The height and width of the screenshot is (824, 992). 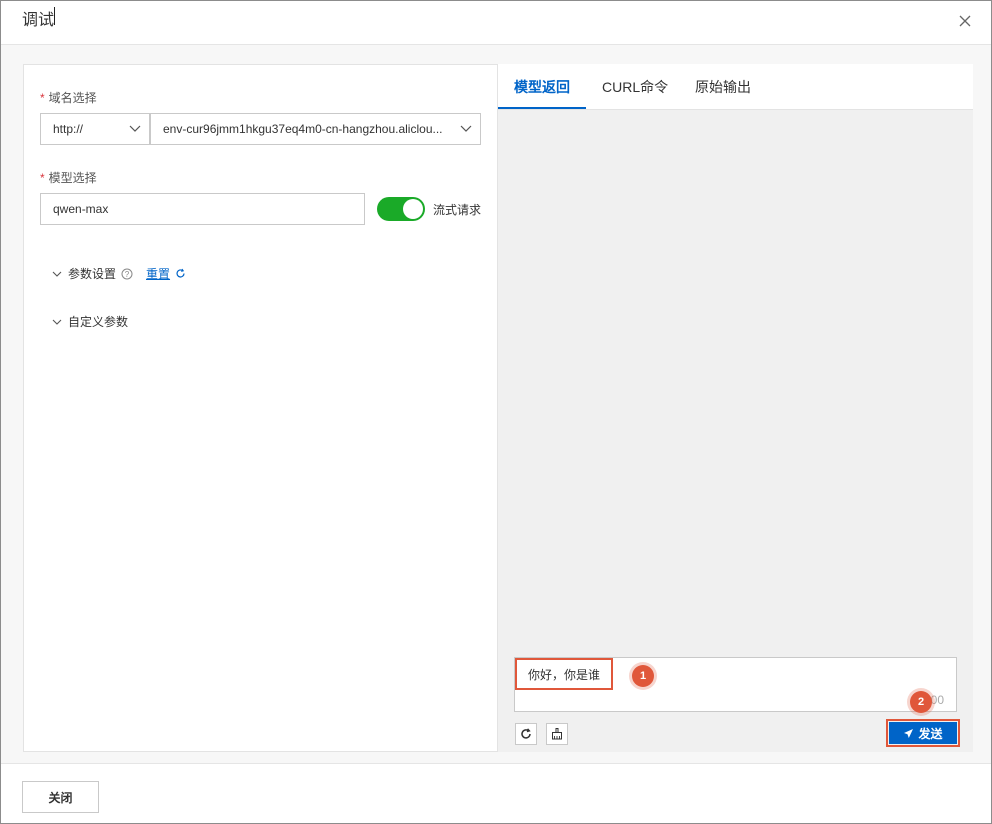 What do you see at coordinates (735, 684) in the screenshot?
I see `chat-input: 你好，你是谁 00` at bounding box center [735, 684].